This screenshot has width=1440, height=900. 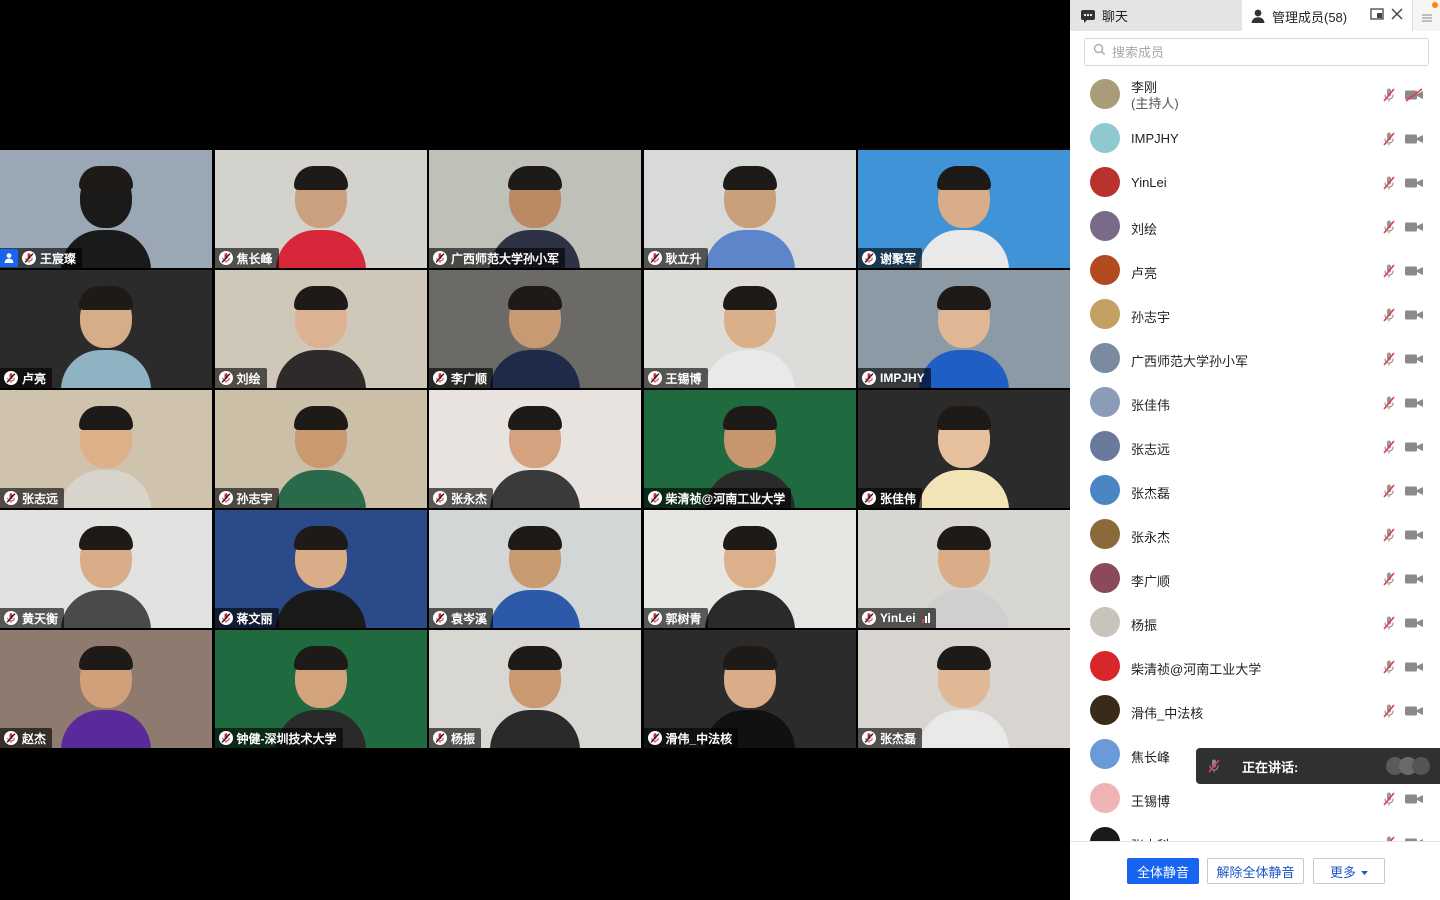 I want to click on member-name: 王锡博, so click(x=1151, y=801).